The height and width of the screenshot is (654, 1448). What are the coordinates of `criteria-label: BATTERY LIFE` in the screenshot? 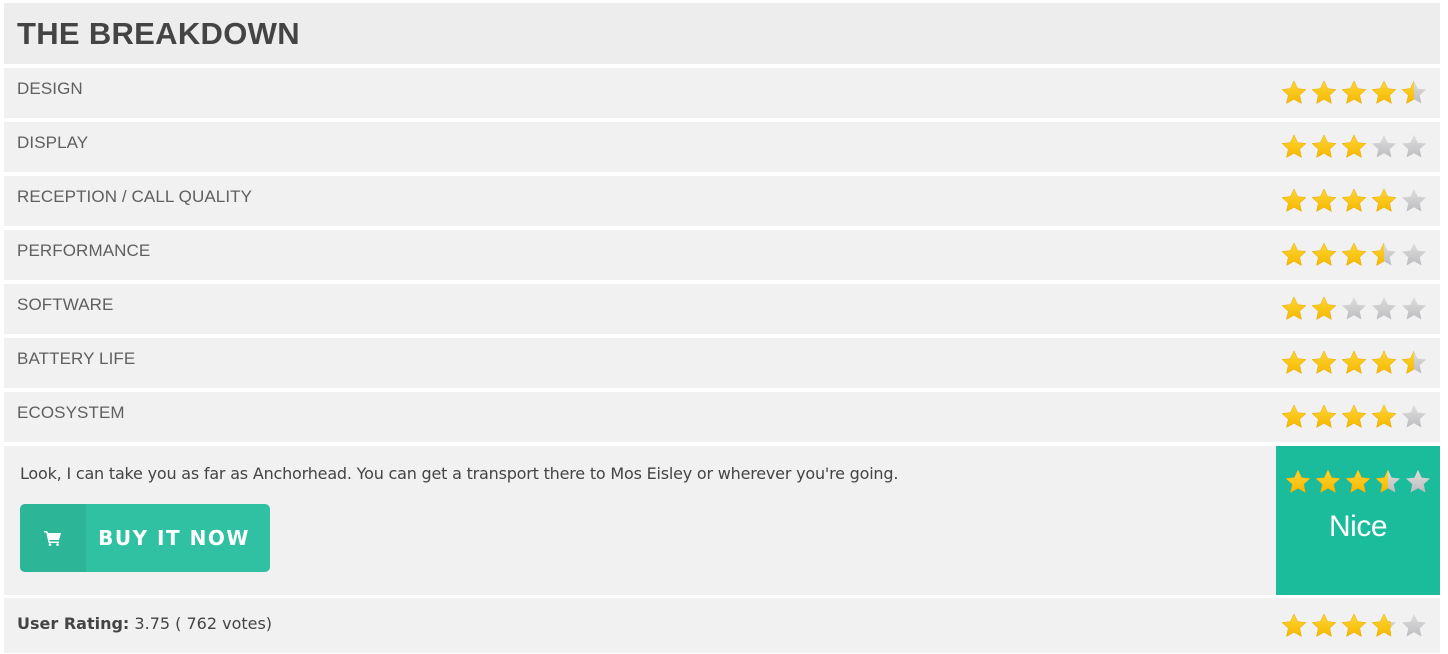 It's located at (76, 358).